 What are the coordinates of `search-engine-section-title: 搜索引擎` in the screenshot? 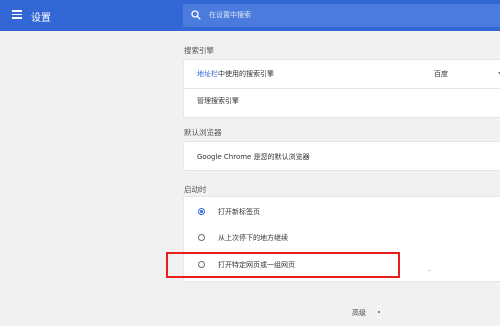 It's located at (199, 50).